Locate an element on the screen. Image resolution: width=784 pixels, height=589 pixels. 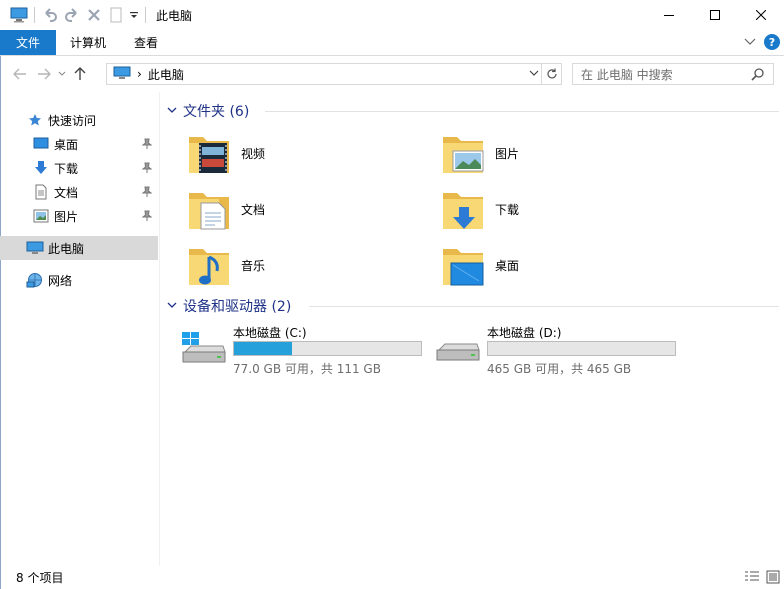
sidebar-item-label: 快速访问 is located at coordinates (72, 120).